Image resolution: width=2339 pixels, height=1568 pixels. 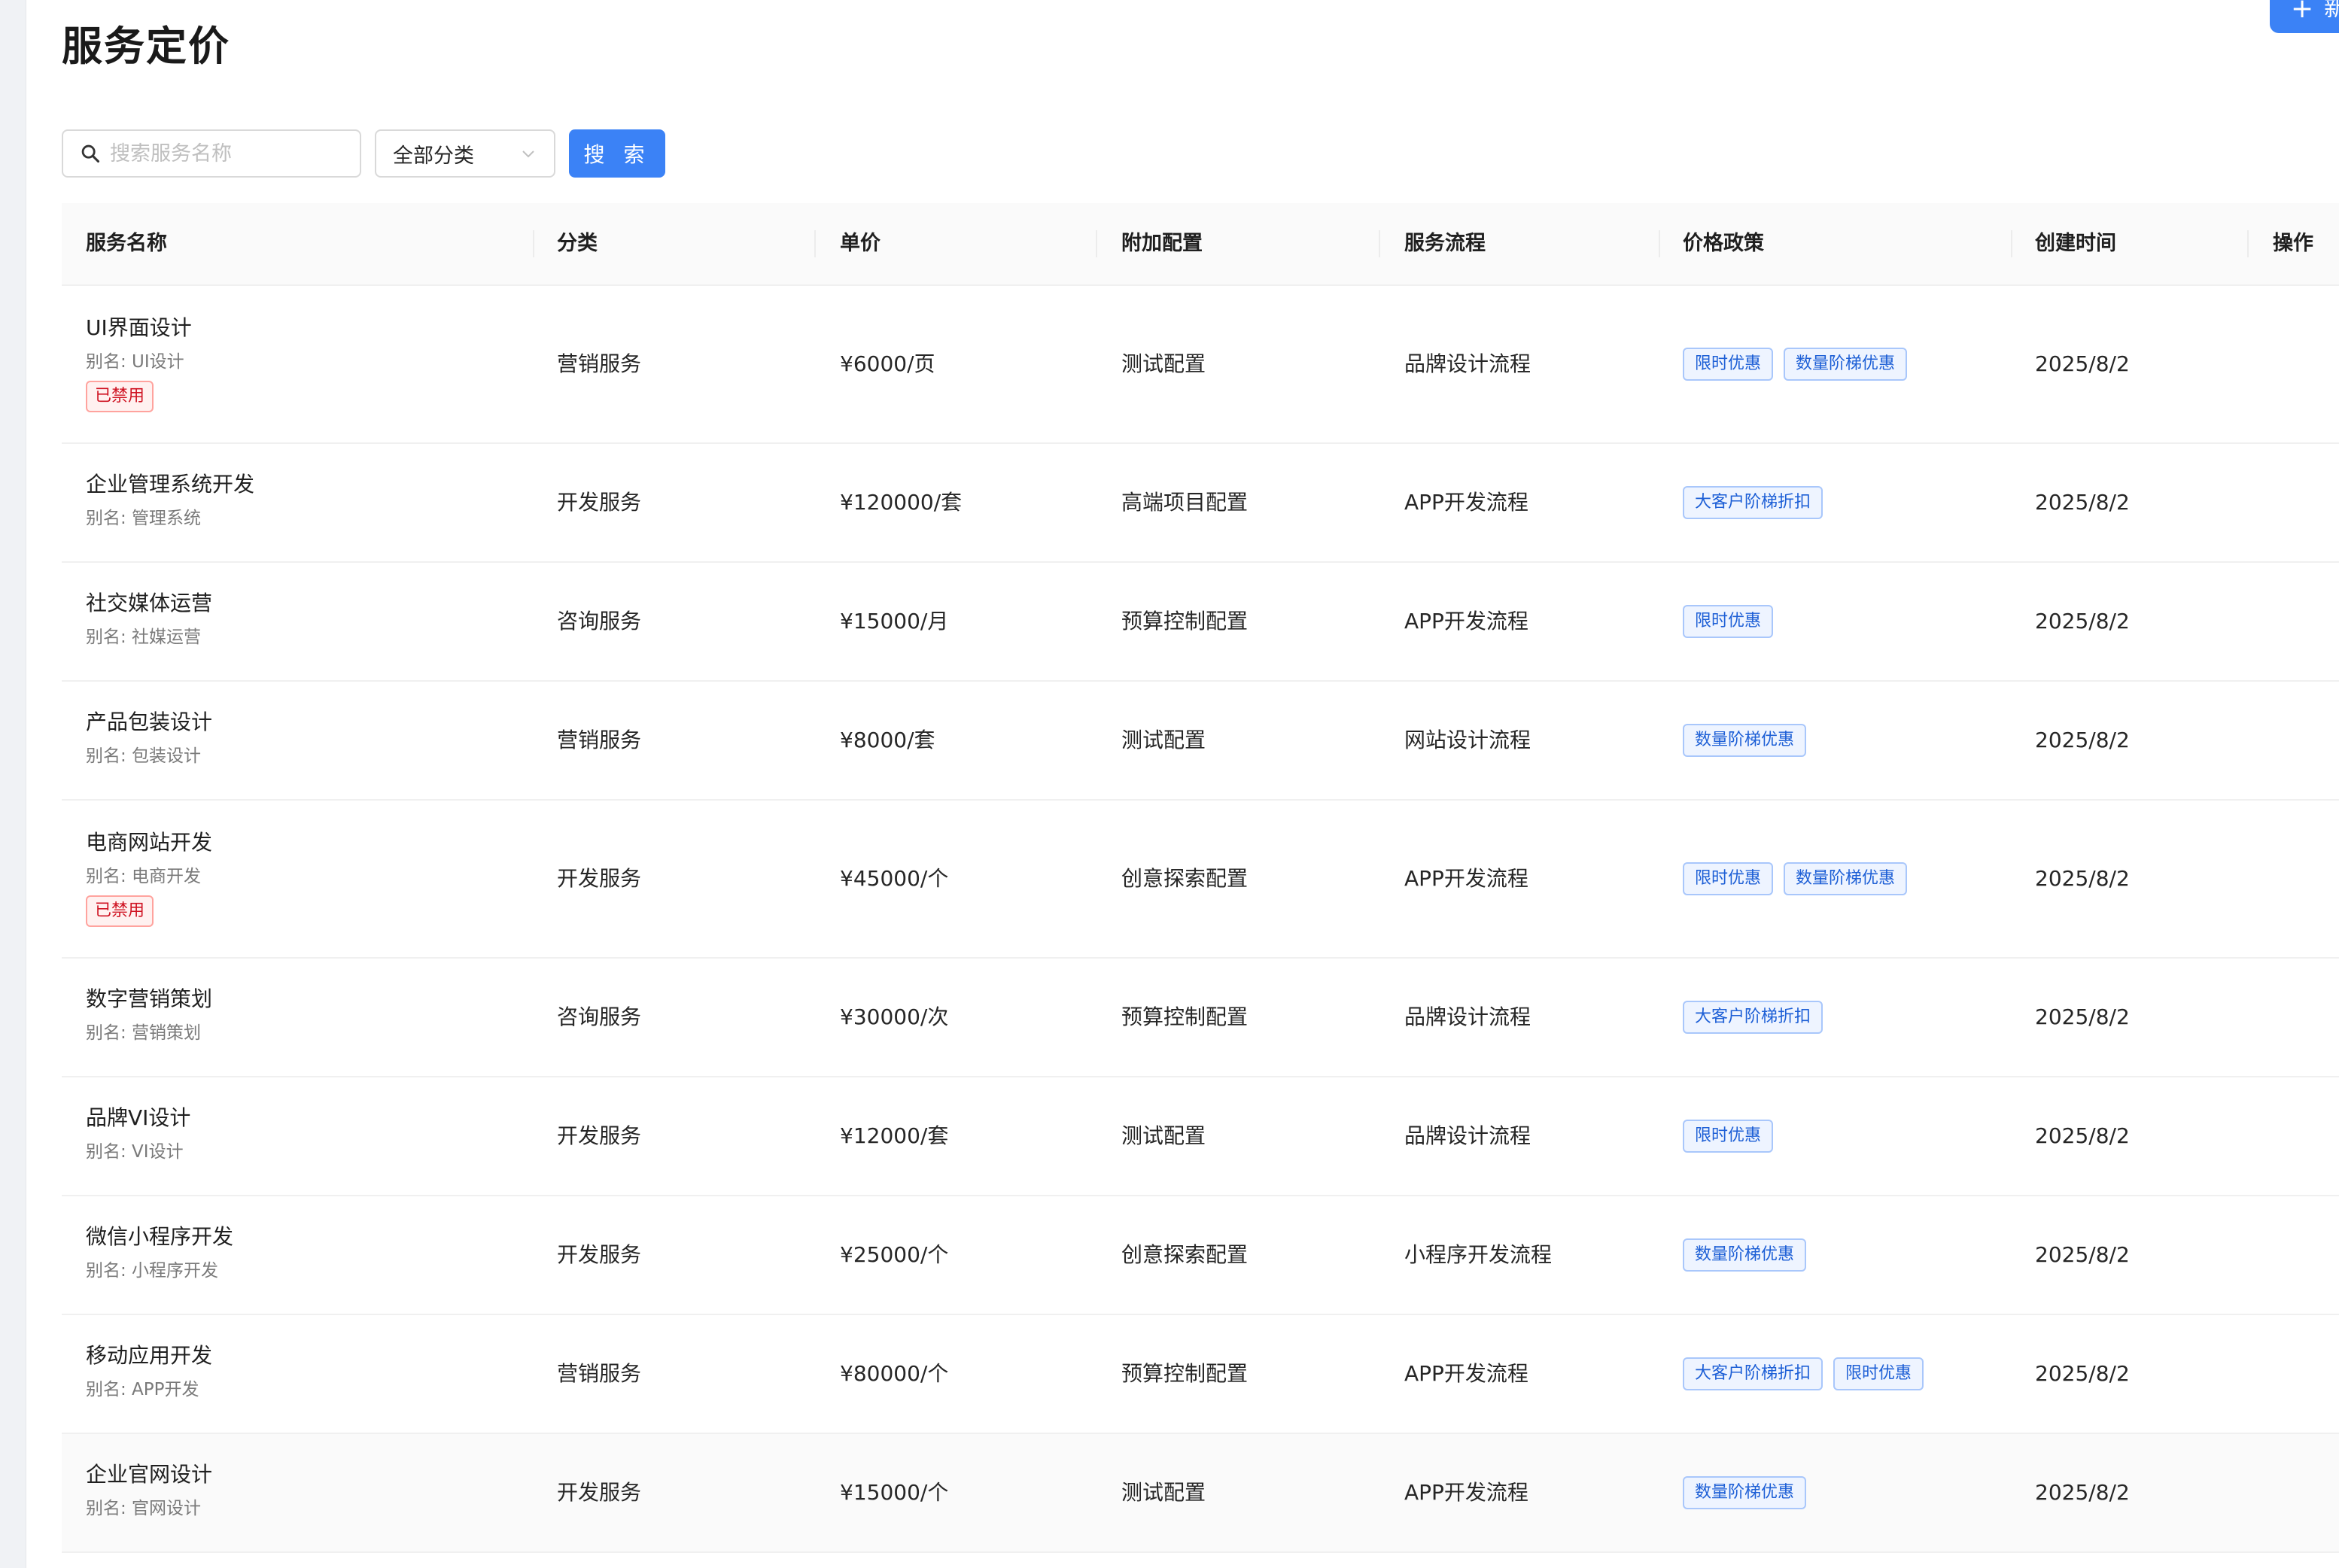 What do you see at coordinates (138, 1117) in the screenshot?
I see `service-name: 品牌VI设计` at bounding box center [138, 1117].